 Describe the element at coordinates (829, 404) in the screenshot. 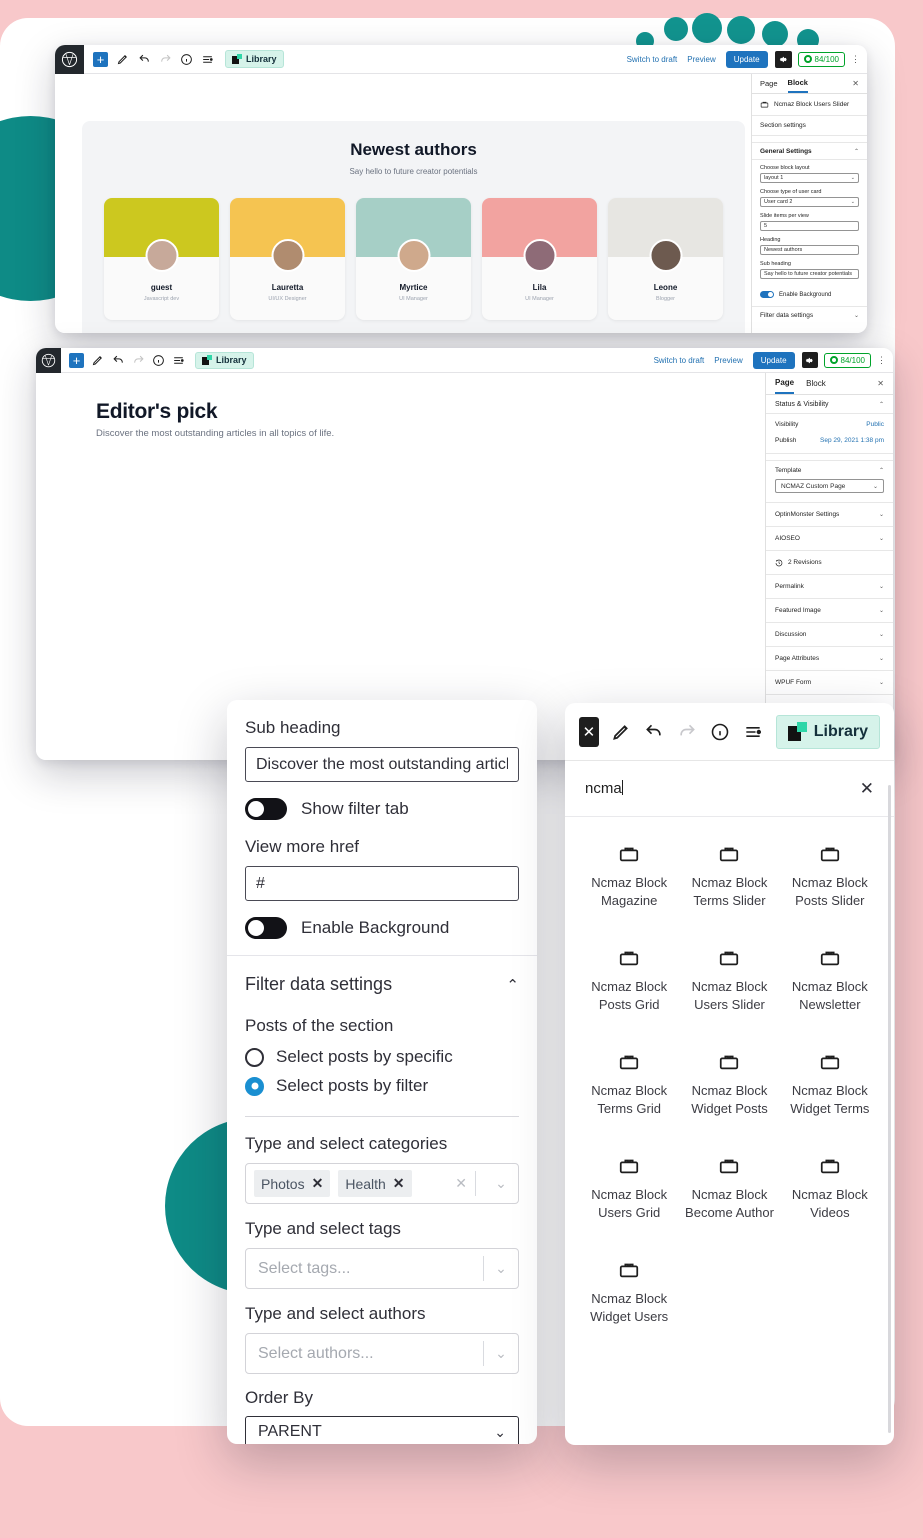

I see `status-visibility-row: Status & Visibility ⌃` at that location.